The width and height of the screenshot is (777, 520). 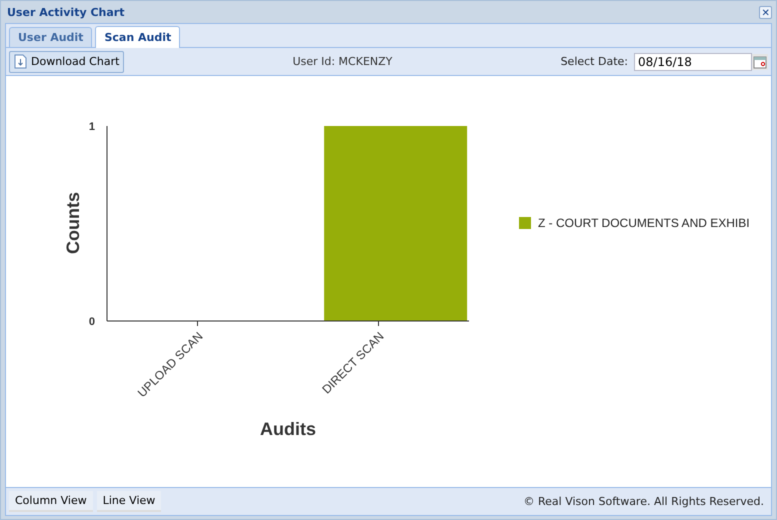 I want to click on select-date-label: Select Date:, so click(x=594, y=61).